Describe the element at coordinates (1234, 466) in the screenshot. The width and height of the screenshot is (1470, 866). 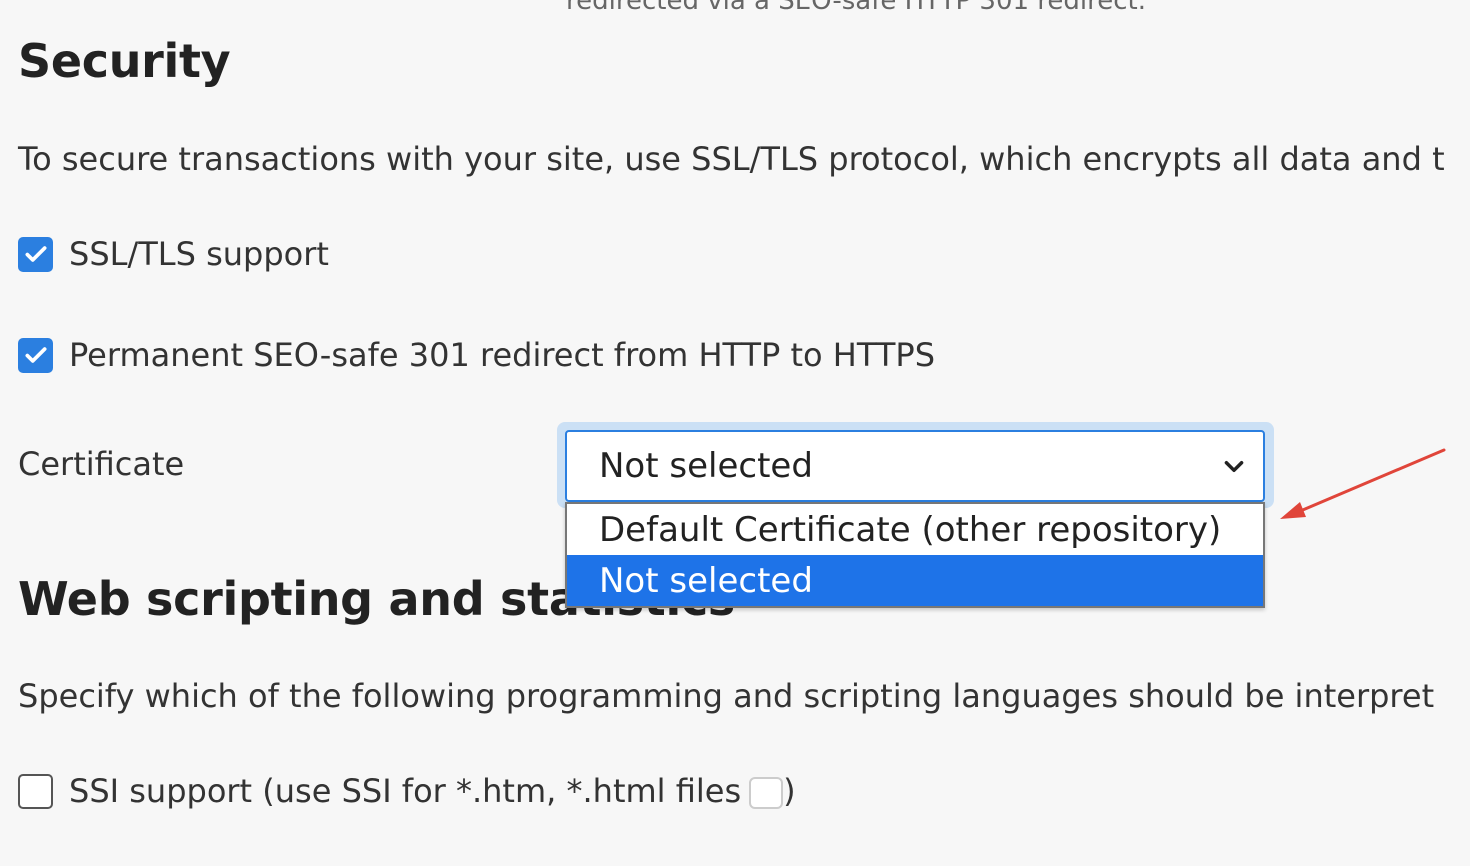
I see `chevron-down-icon` at that location.